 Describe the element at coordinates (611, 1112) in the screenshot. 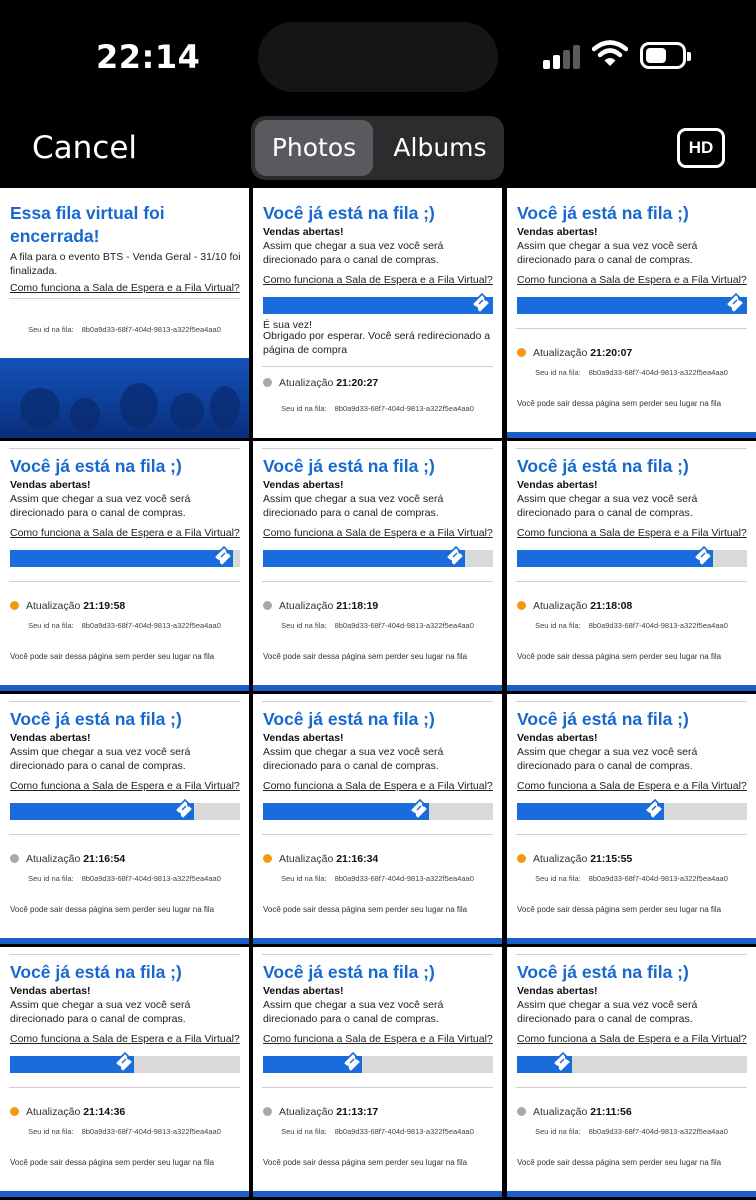

I see `update-time: 21:11:56` at that location.